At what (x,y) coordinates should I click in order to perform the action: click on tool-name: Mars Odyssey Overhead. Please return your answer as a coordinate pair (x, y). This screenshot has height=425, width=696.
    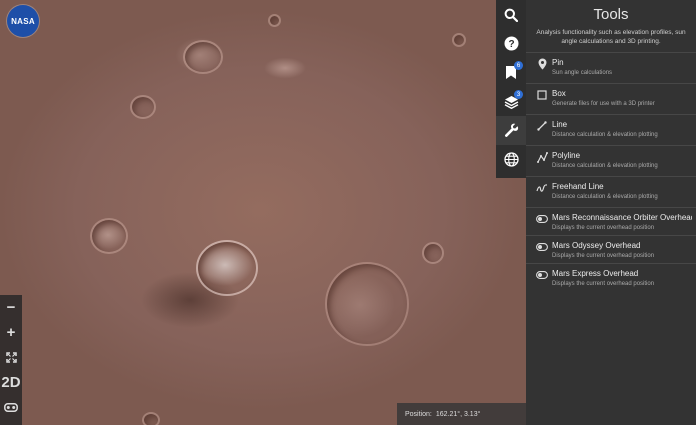
    Looking at the image, I should click on (596, 245).